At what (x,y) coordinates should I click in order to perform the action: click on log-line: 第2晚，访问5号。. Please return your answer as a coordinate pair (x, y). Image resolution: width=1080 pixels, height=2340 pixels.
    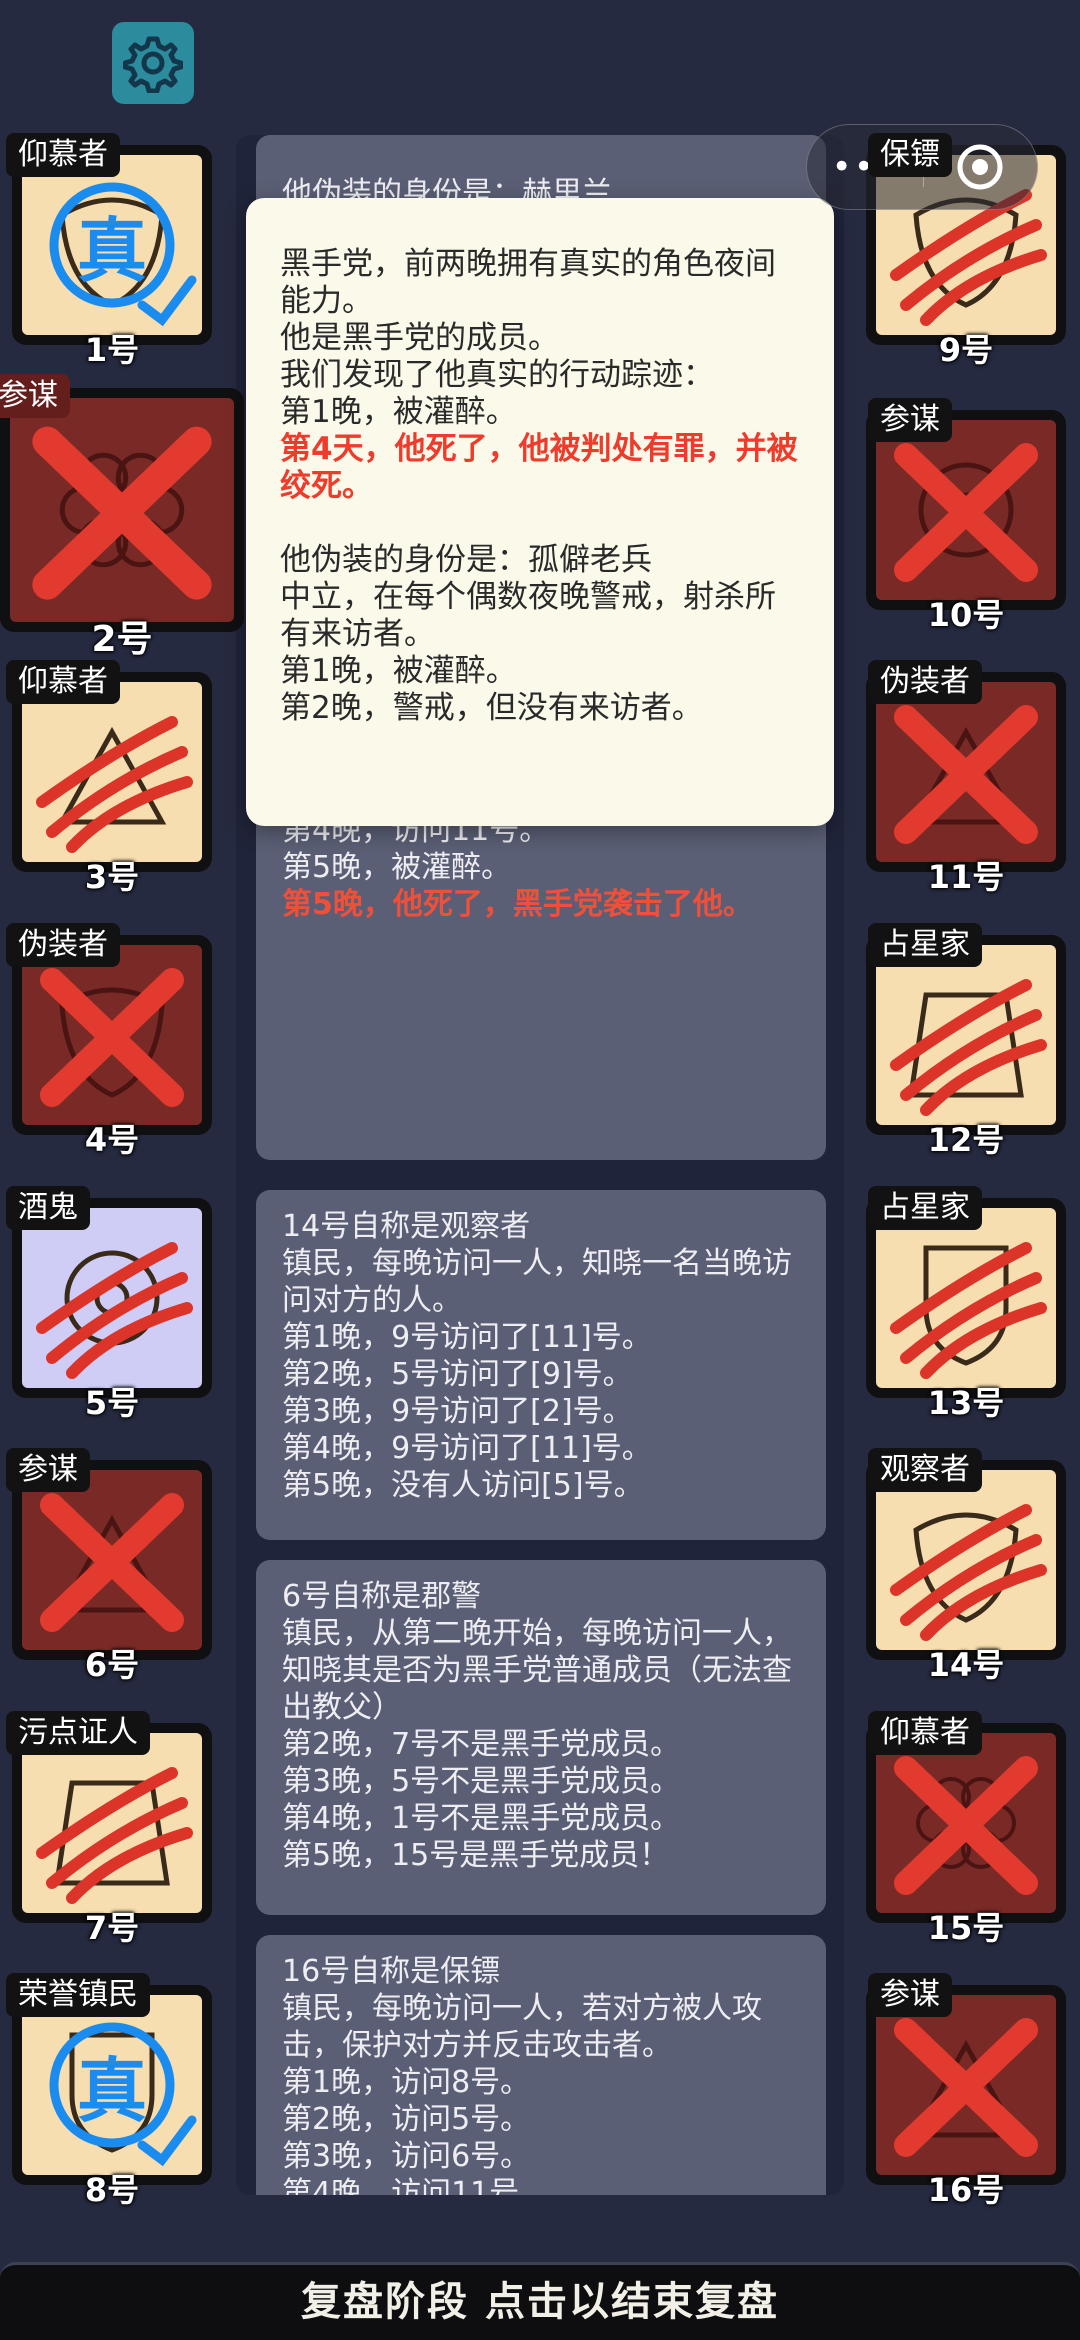
    Looking at the image, I should click on (406, 2119).